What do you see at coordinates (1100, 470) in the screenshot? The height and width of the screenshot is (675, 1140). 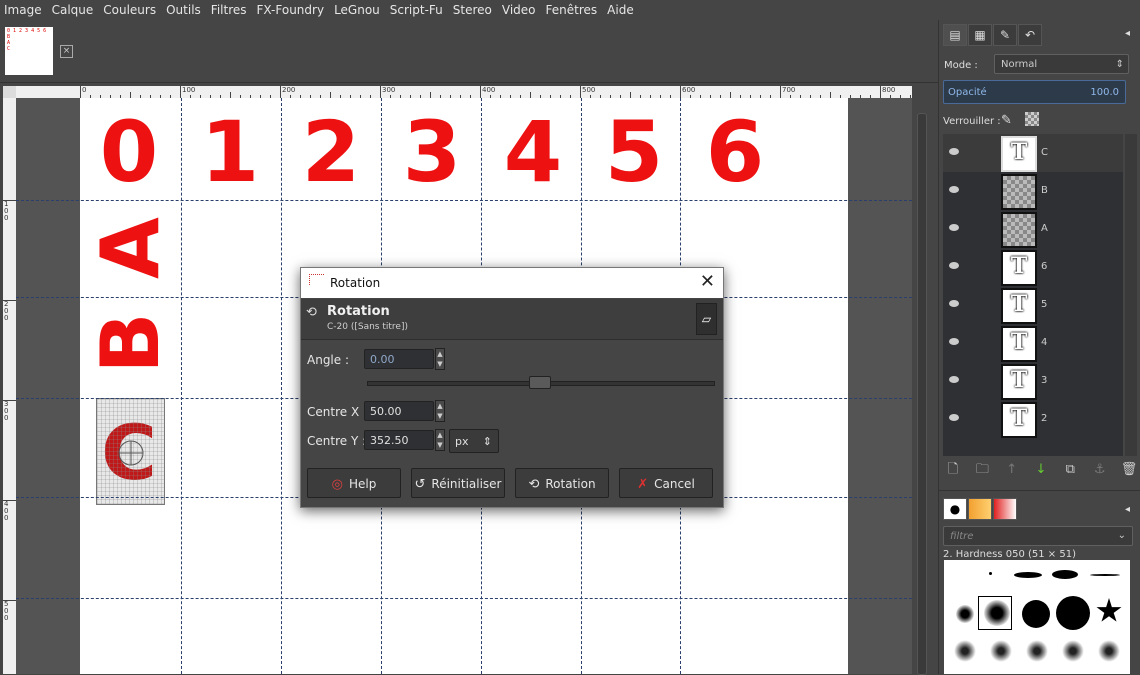 I see `anchor-layer-icon: ⚓` at bounding box center [1100, 470].